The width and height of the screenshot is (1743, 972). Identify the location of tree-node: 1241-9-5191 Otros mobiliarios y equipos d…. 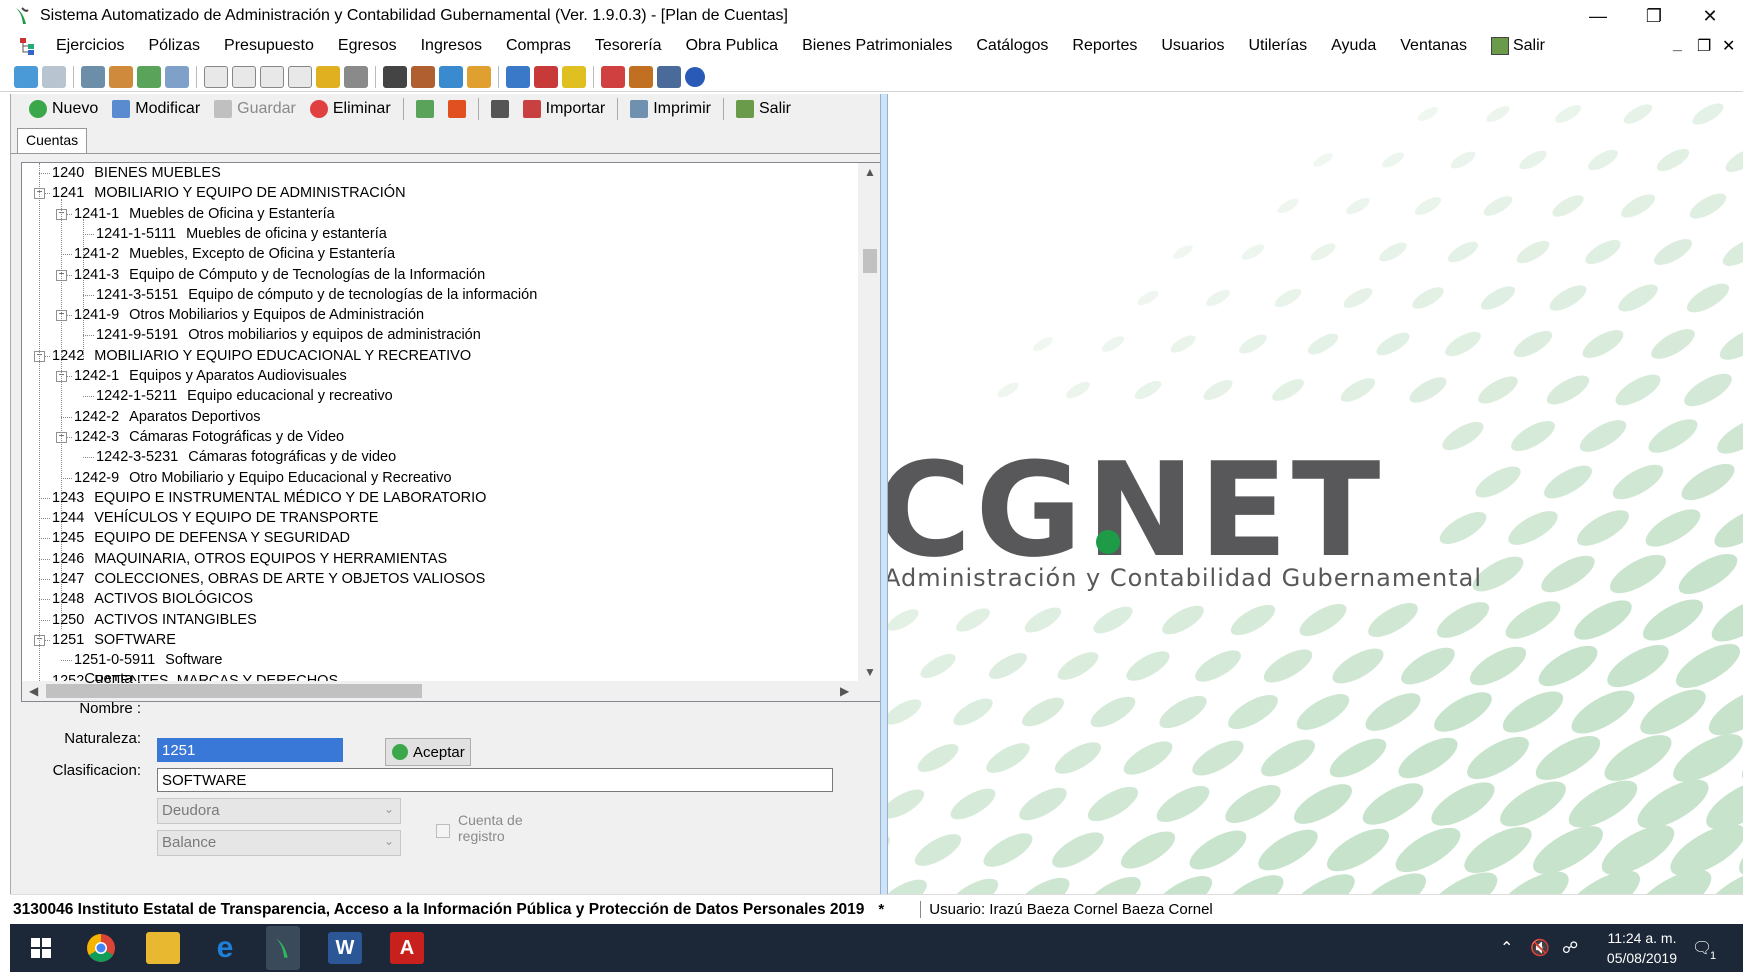
(288, 335).